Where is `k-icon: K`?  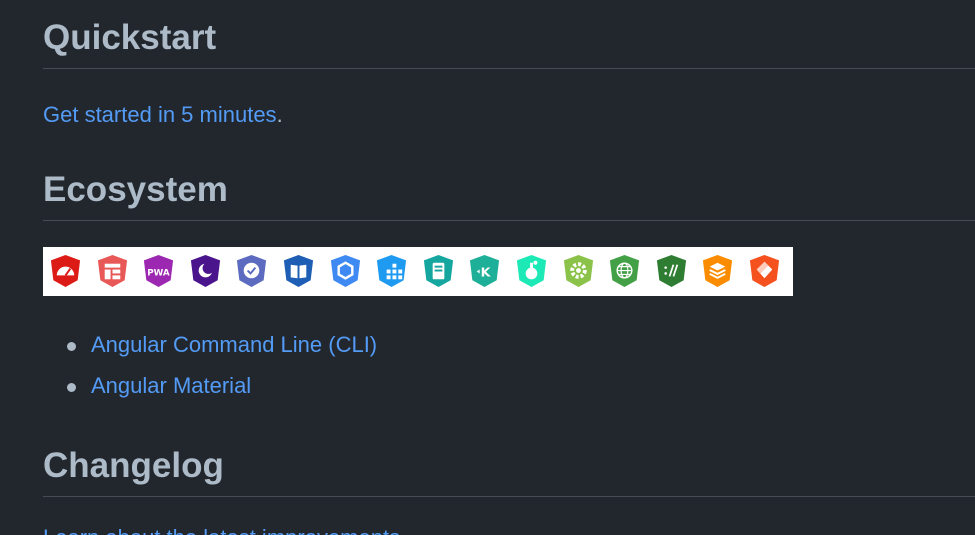 k-icon: K is located at coordinates (485, 271).